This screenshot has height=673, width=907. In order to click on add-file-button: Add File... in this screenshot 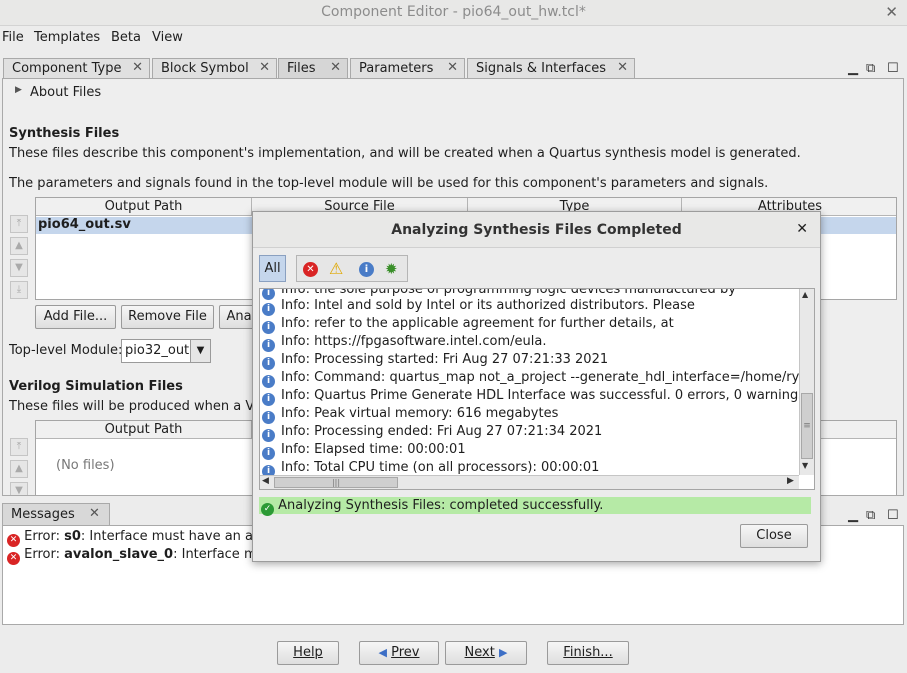, I will do `click(75, 317)`.